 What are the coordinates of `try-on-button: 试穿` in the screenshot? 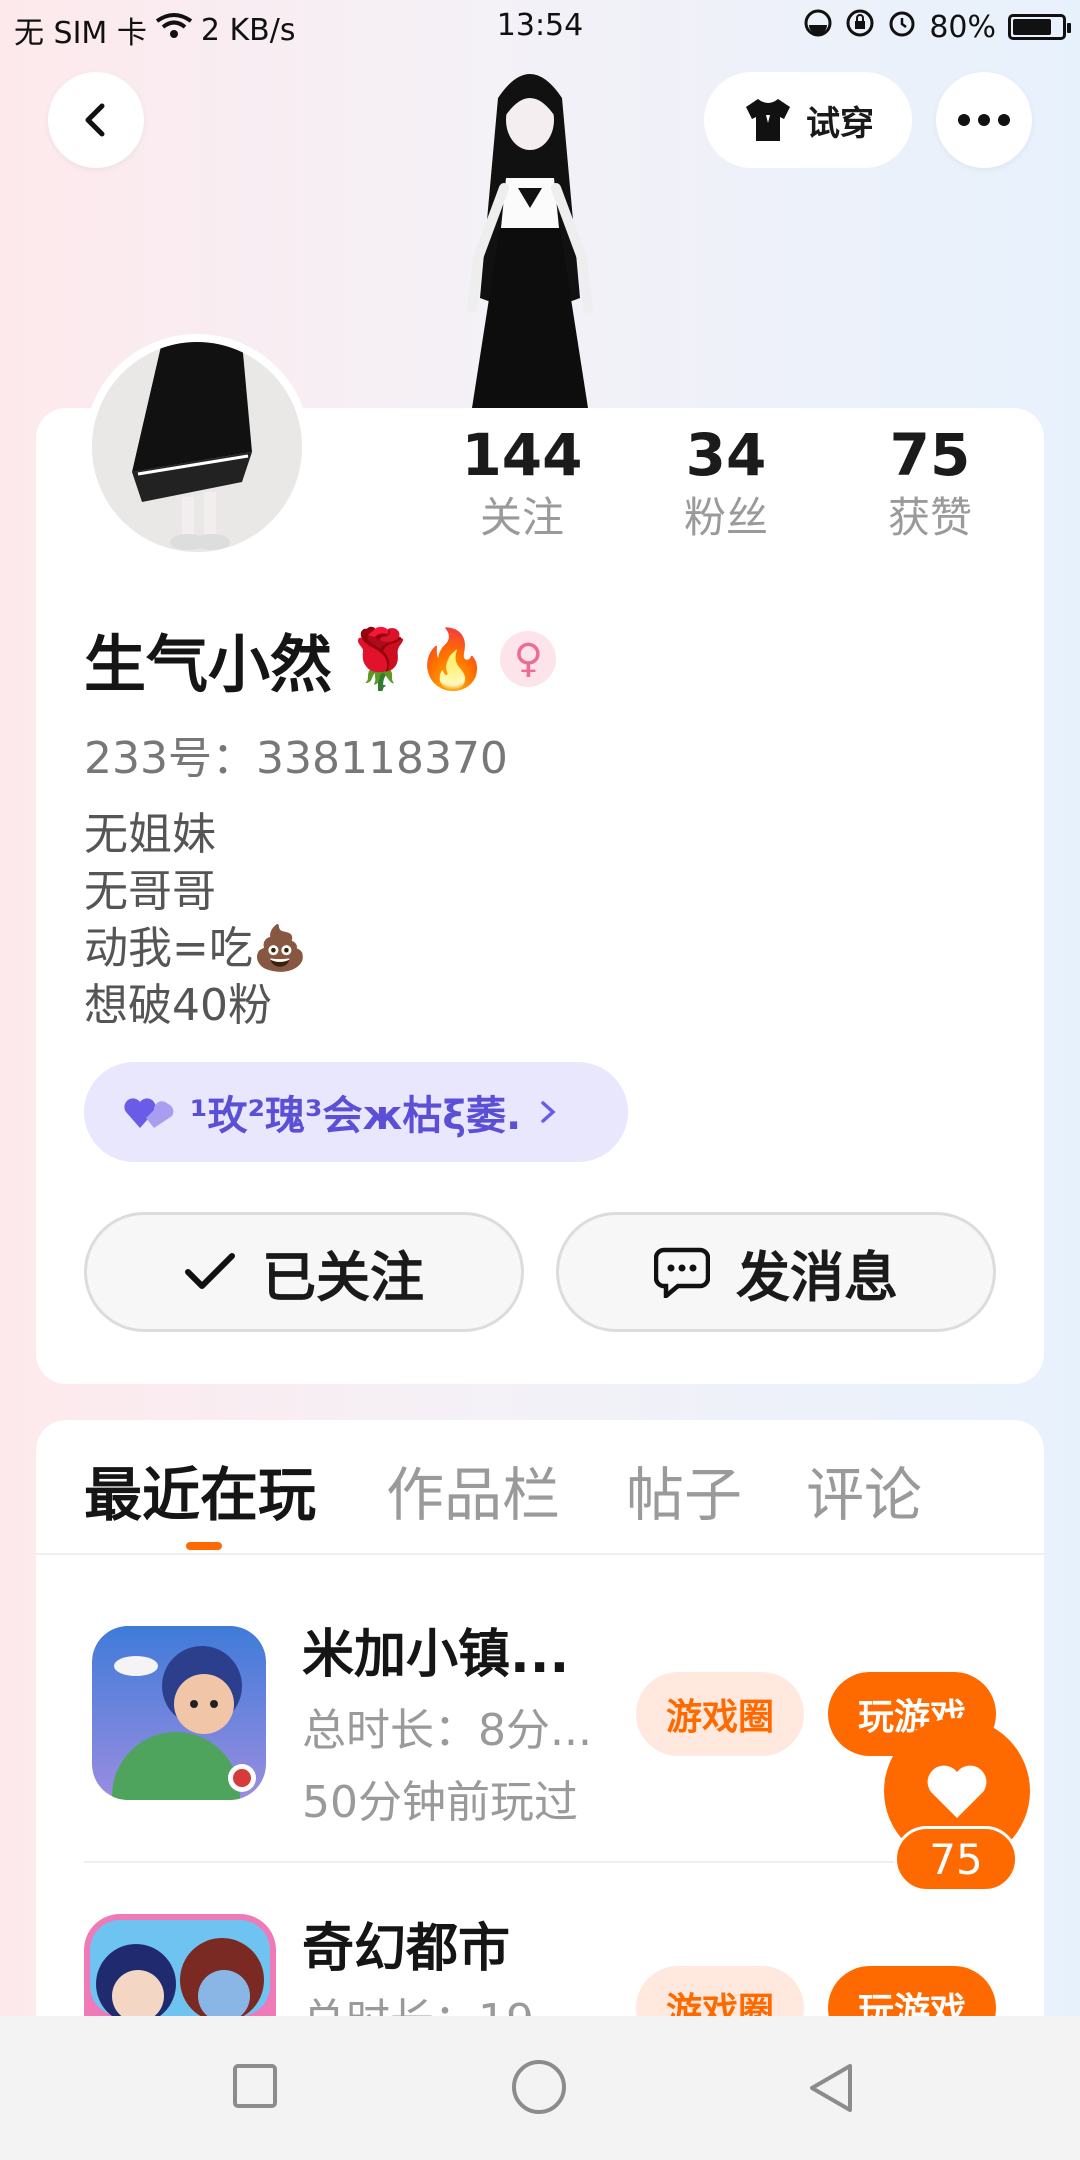 It's located at (808, 120).